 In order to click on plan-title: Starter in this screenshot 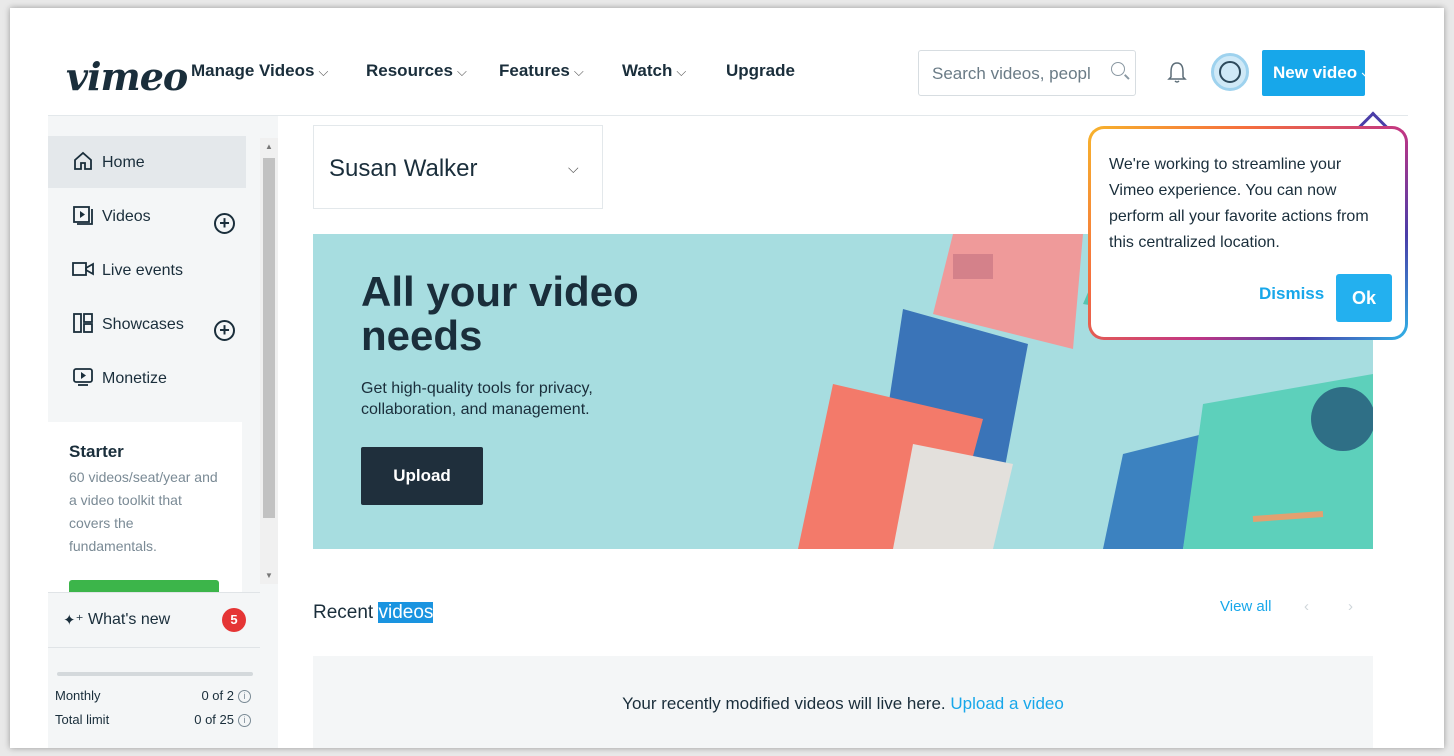, I will do `click(96, 451)`.